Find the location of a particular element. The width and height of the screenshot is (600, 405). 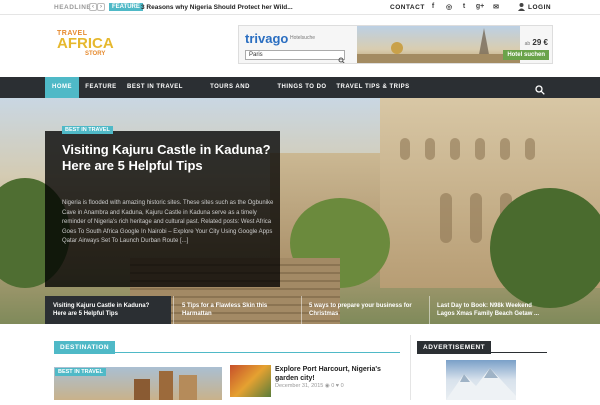

ad-price-prefix: ab is located at coordinates (527, 44).